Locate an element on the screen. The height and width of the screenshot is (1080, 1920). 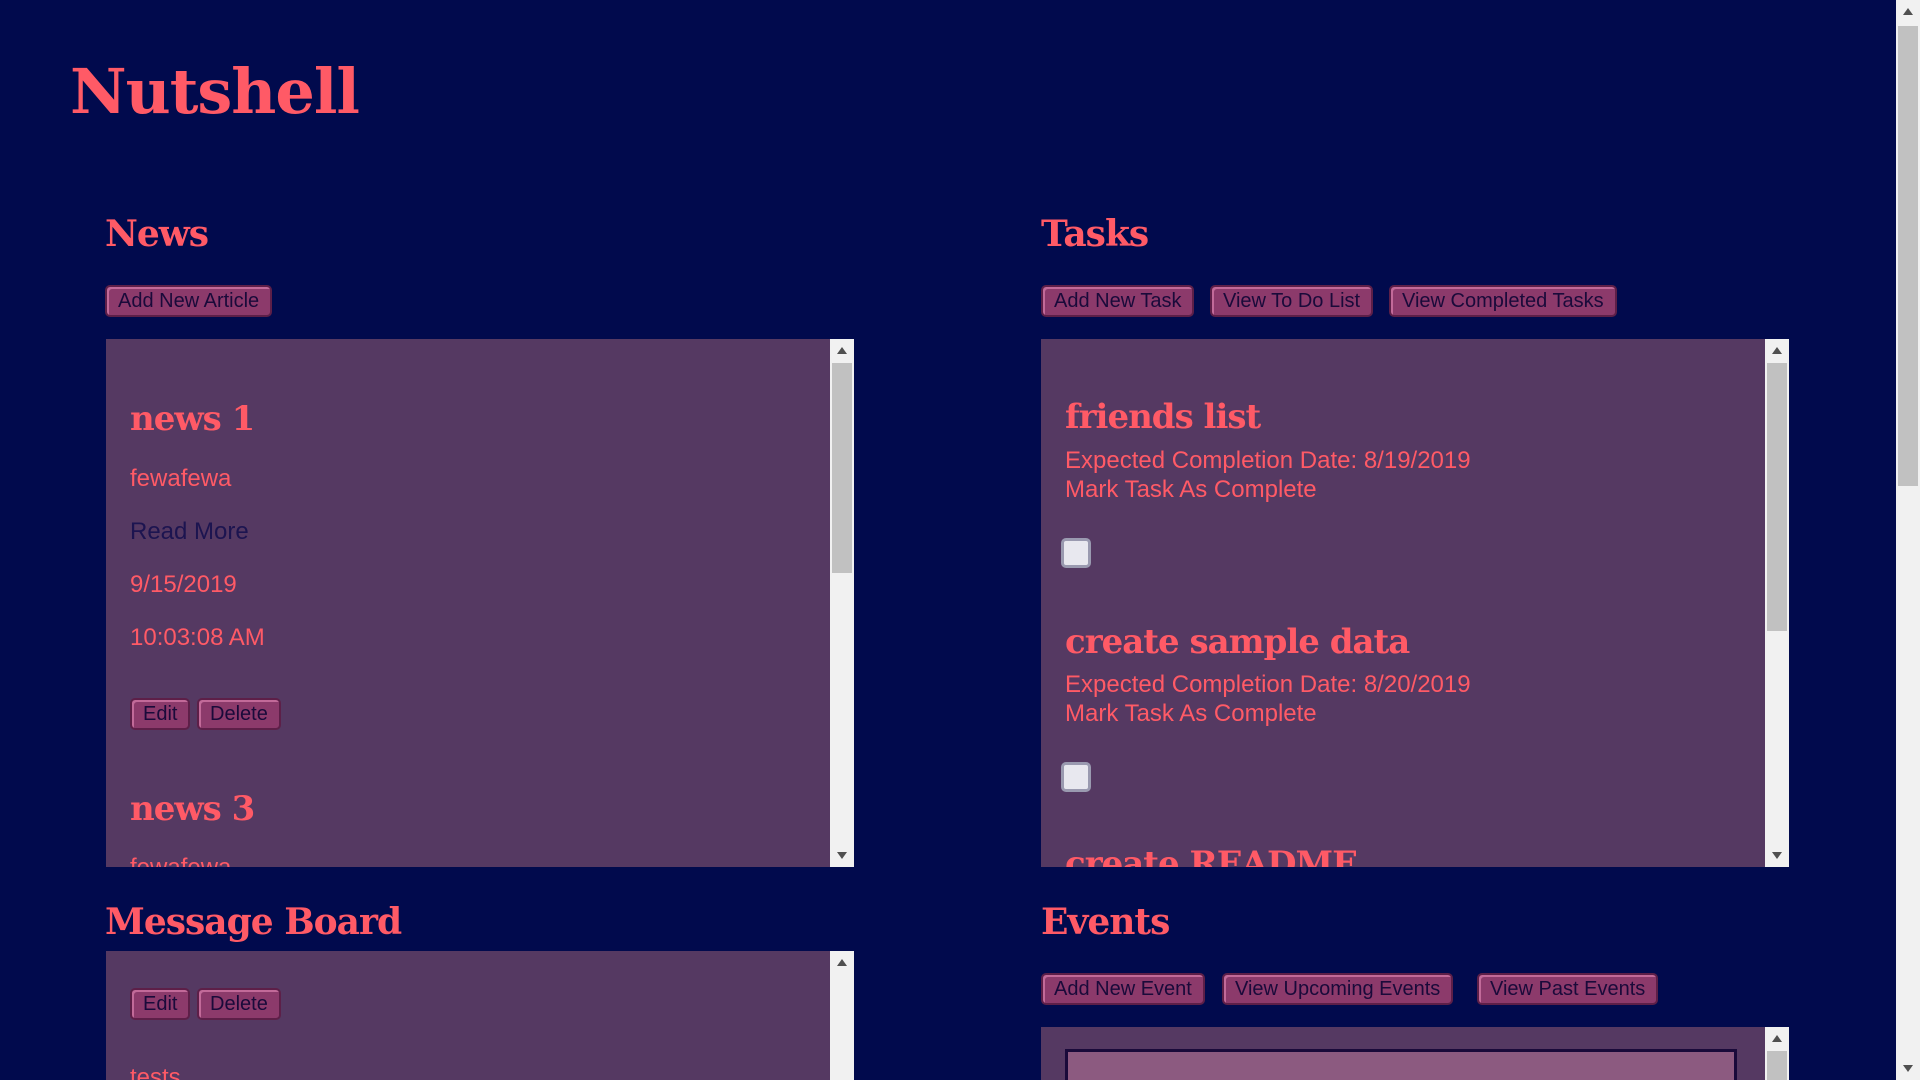
add-task-button: Add New Task is located at coordinates (1118, 301).